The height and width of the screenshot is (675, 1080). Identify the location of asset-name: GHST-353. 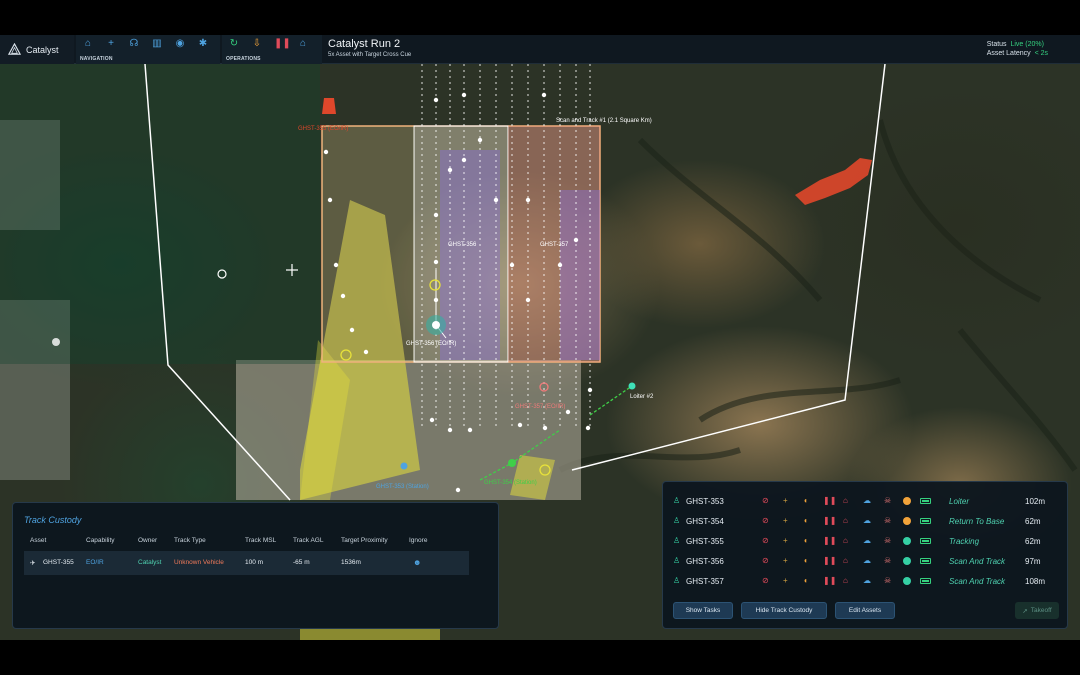
(705, 501).